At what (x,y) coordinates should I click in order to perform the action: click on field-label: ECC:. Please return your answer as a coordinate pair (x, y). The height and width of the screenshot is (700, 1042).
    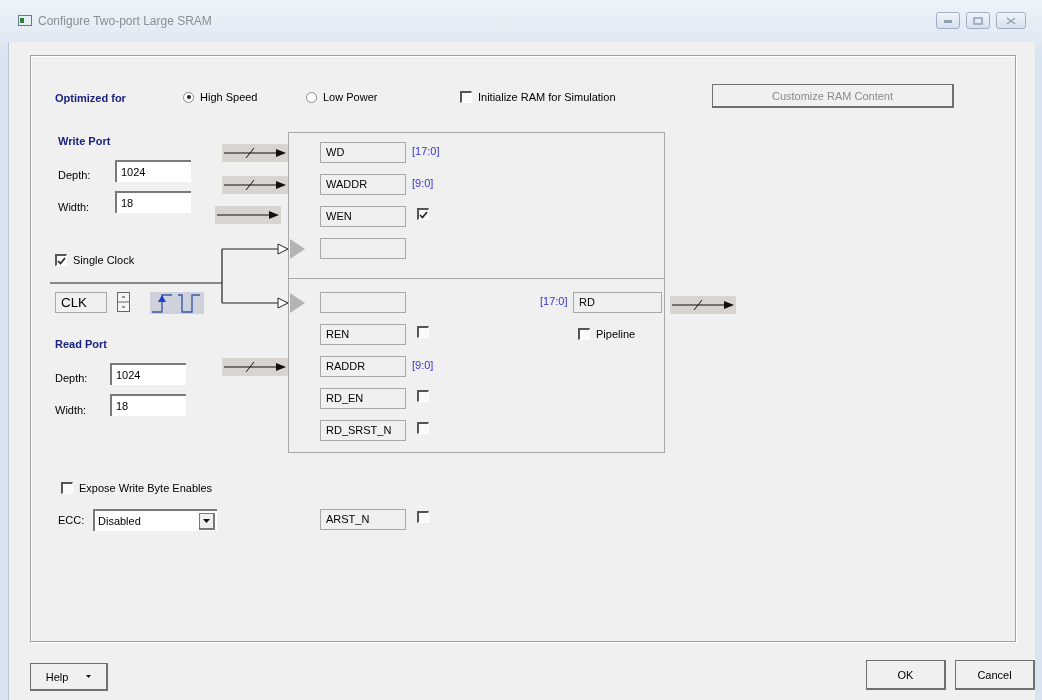
    Looking at the image, I should click on (71, 520).